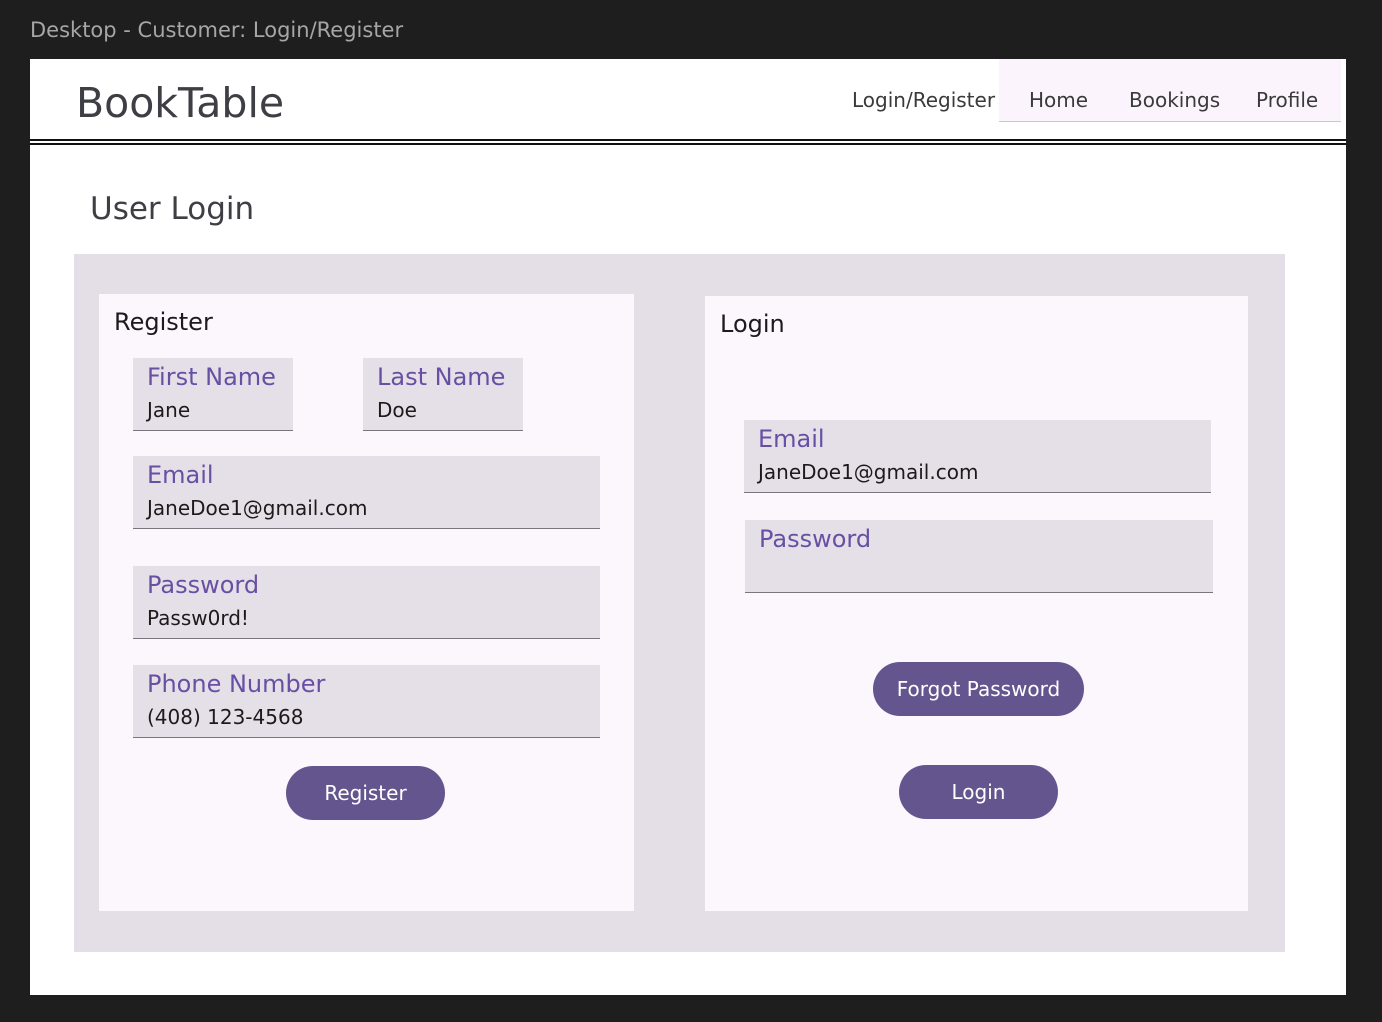 Image resolution: width=1382 pixels, height=1022 pixels. I want to click on tab-bookings: Bookings, so click(1174, 100).